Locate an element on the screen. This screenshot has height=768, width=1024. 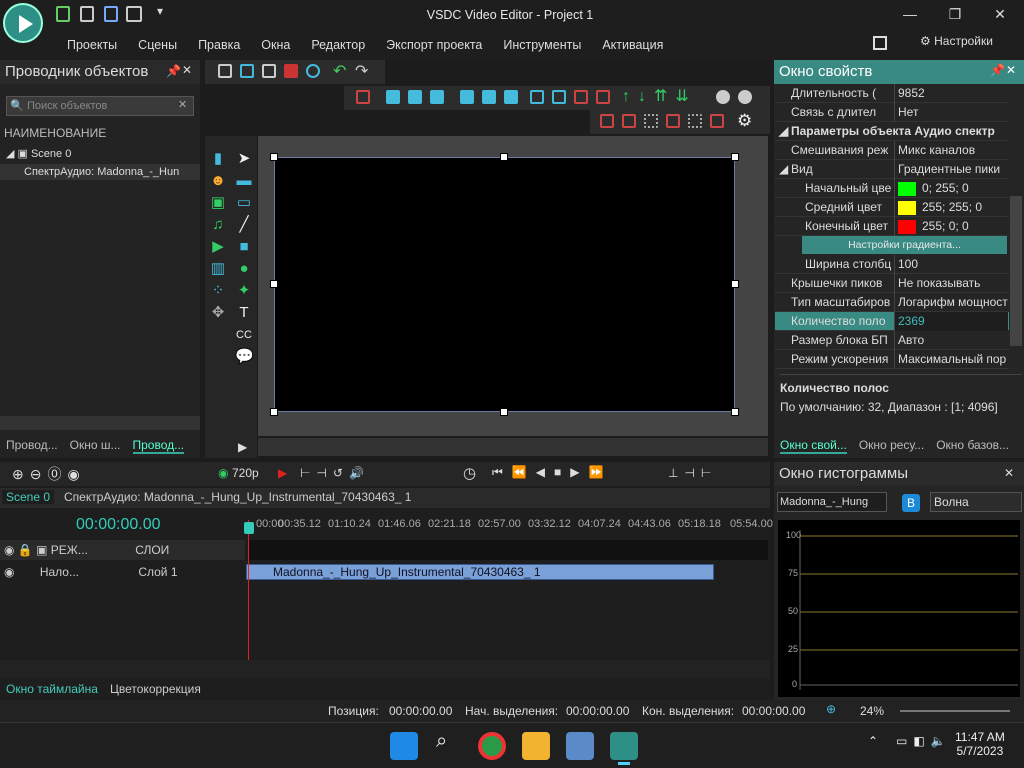
pointer-icon: ➤ is located at coordinates (244, 159).